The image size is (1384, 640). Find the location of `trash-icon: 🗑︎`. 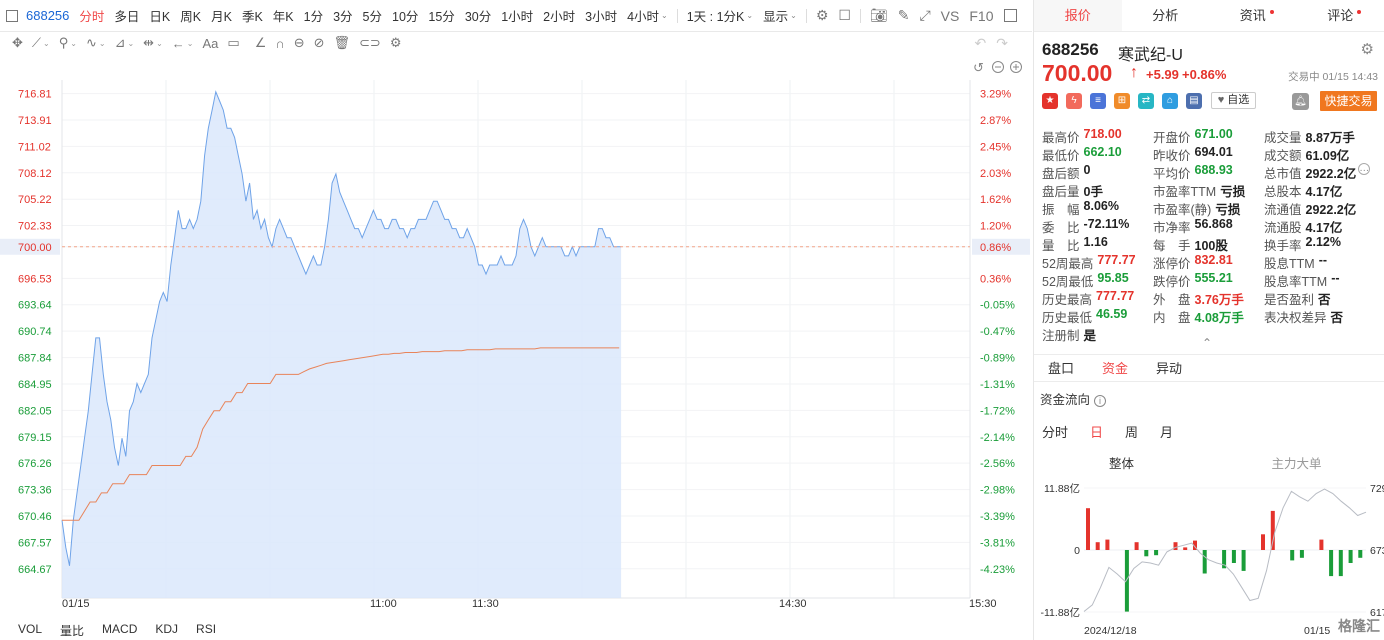

trash-icon: 🗑︎ is located at coordinates (342, 43).